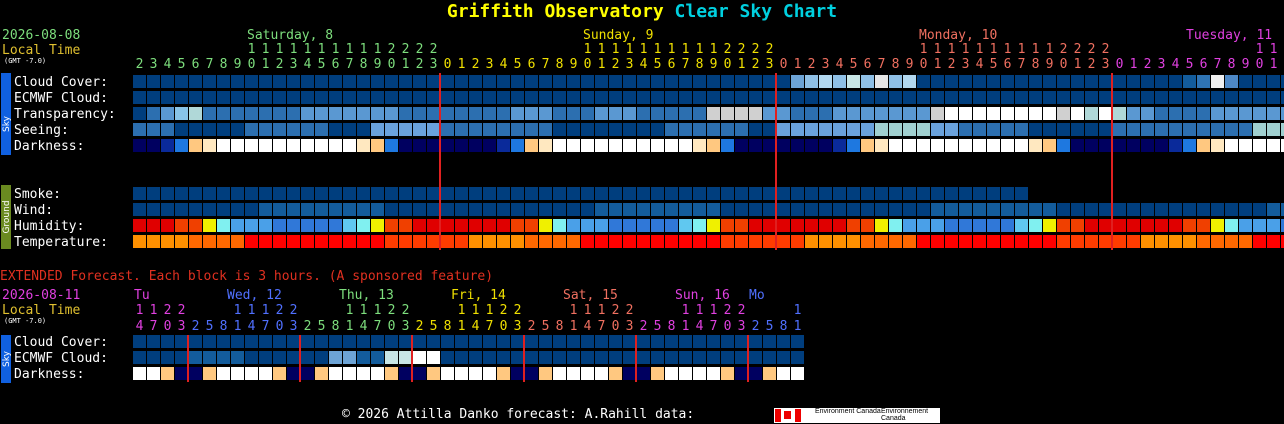 The width and height of the screenshot is (1284, 424). I want to click on extended-hour-label: 1, so click(350, 326).